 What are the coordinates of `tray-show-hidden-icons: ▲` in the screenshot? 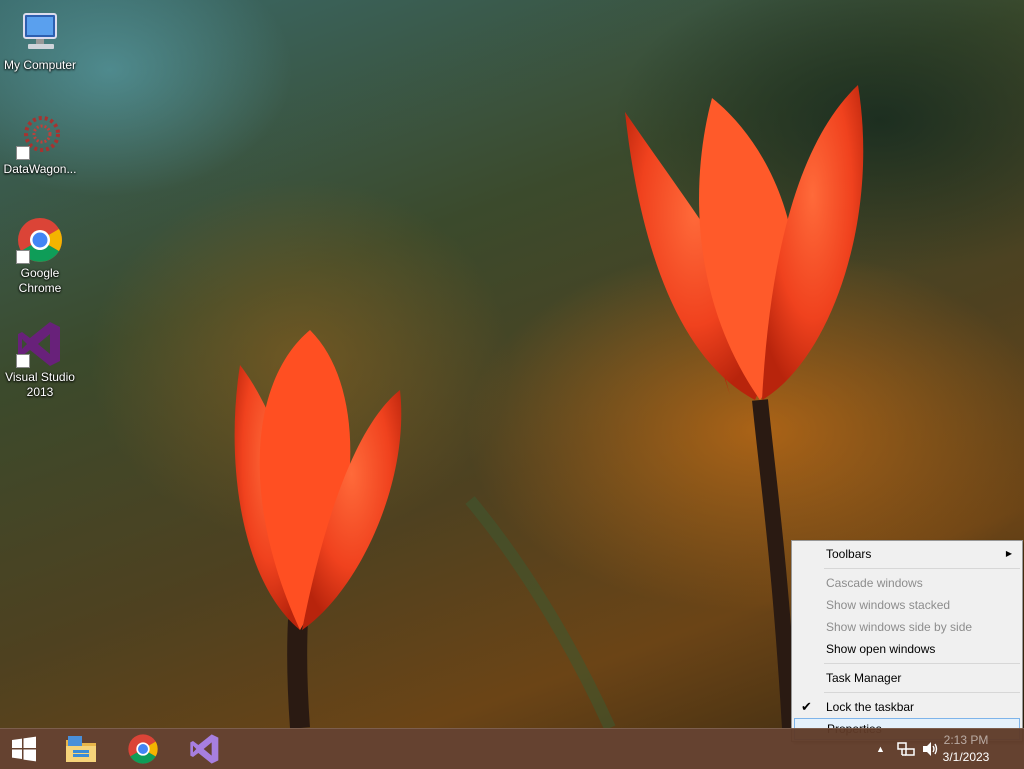 It's located at (880, 749).